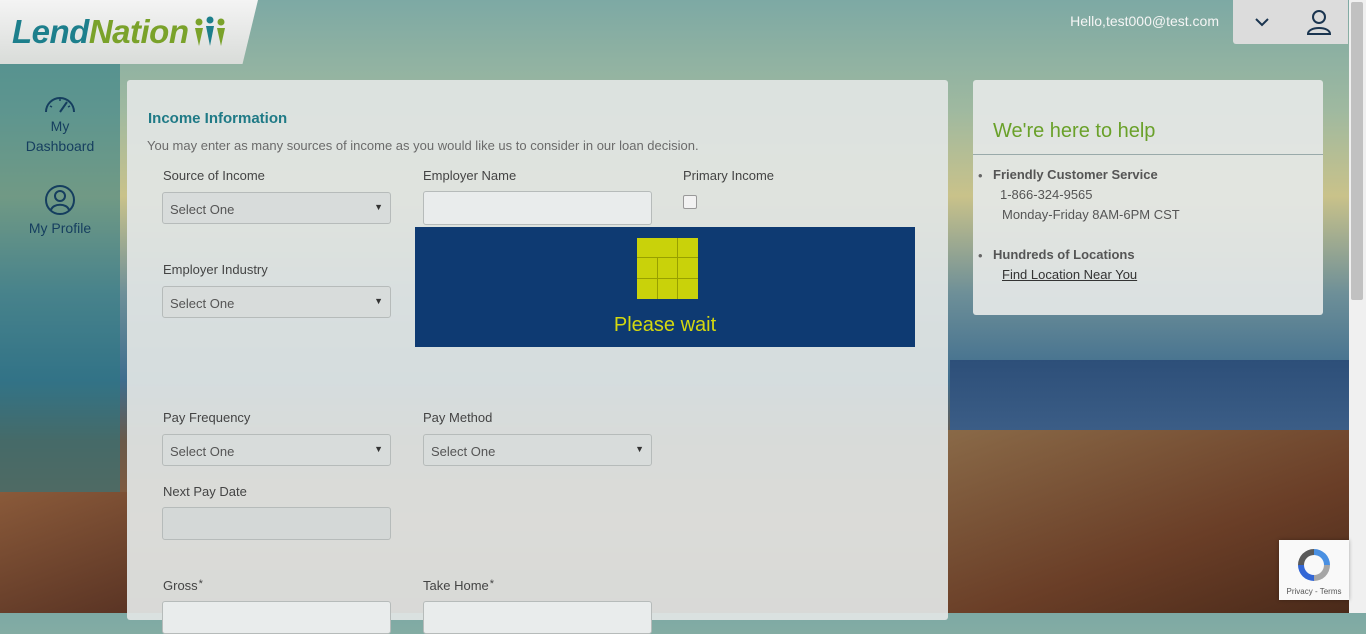 The image size is (1366, 634). Describe the element at coordinates (218, 118) in the screenshot. I see `page-title: Income Information` at that location.